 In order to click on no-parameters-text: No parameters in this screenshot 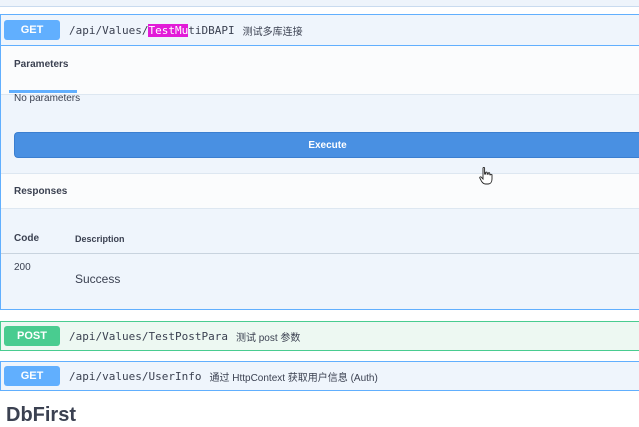, I will do `click(47, 98)`.